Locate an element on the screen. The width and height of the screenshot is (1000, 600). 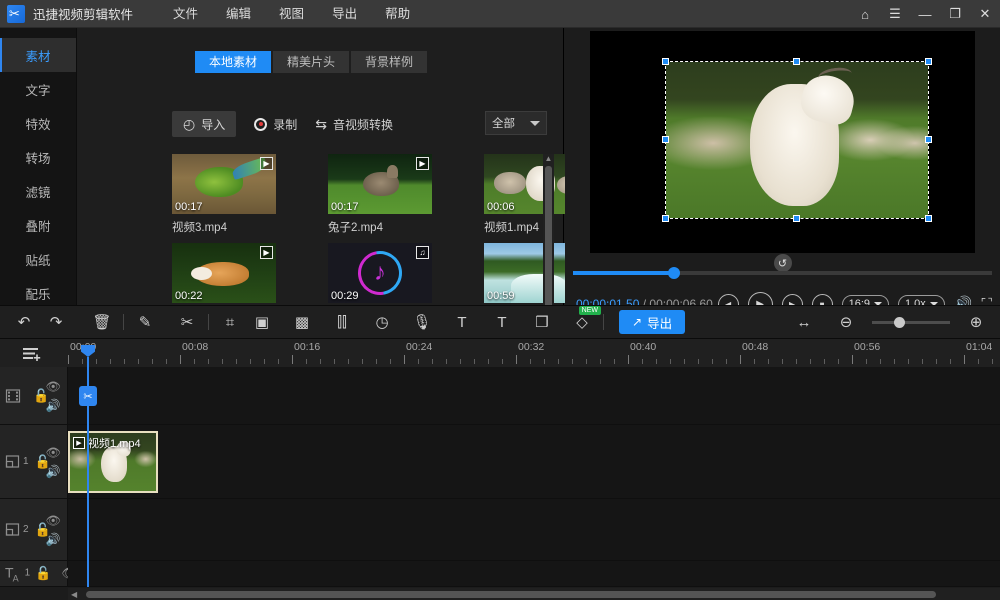
resize-handle-e is located at coordinates (928, 139).